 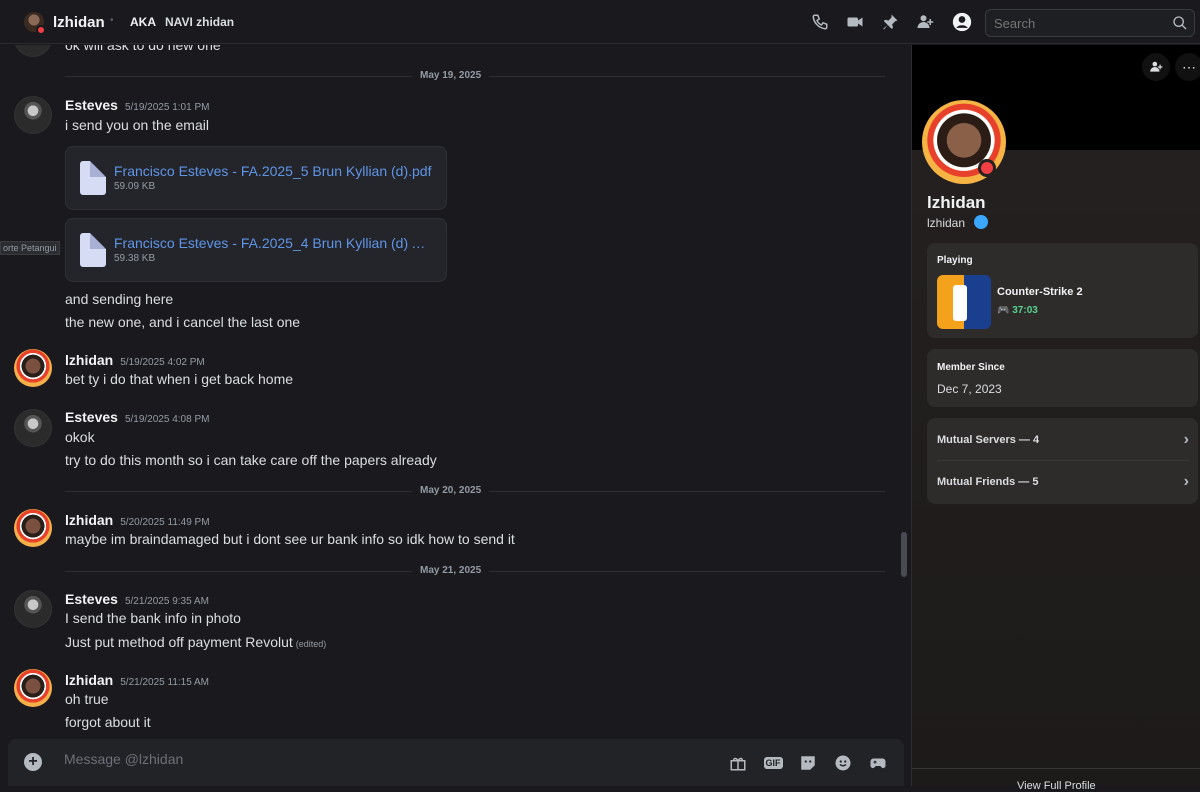 I want to click on message-author: lzhidan 5/21/2025 11:15 AM, so click(x=137, y=680).